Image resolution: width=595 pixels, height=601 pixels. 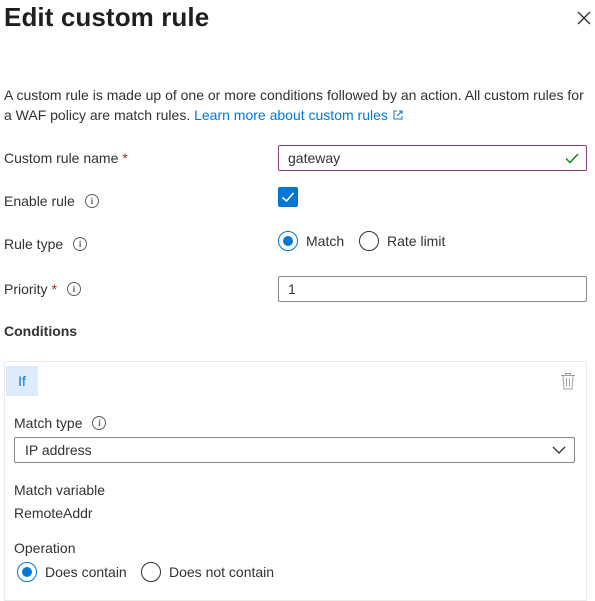 What do you see at coordinates (559, 450) in the screenshot?
I see `chevron-down-icon` at bounding box center [559, 450].